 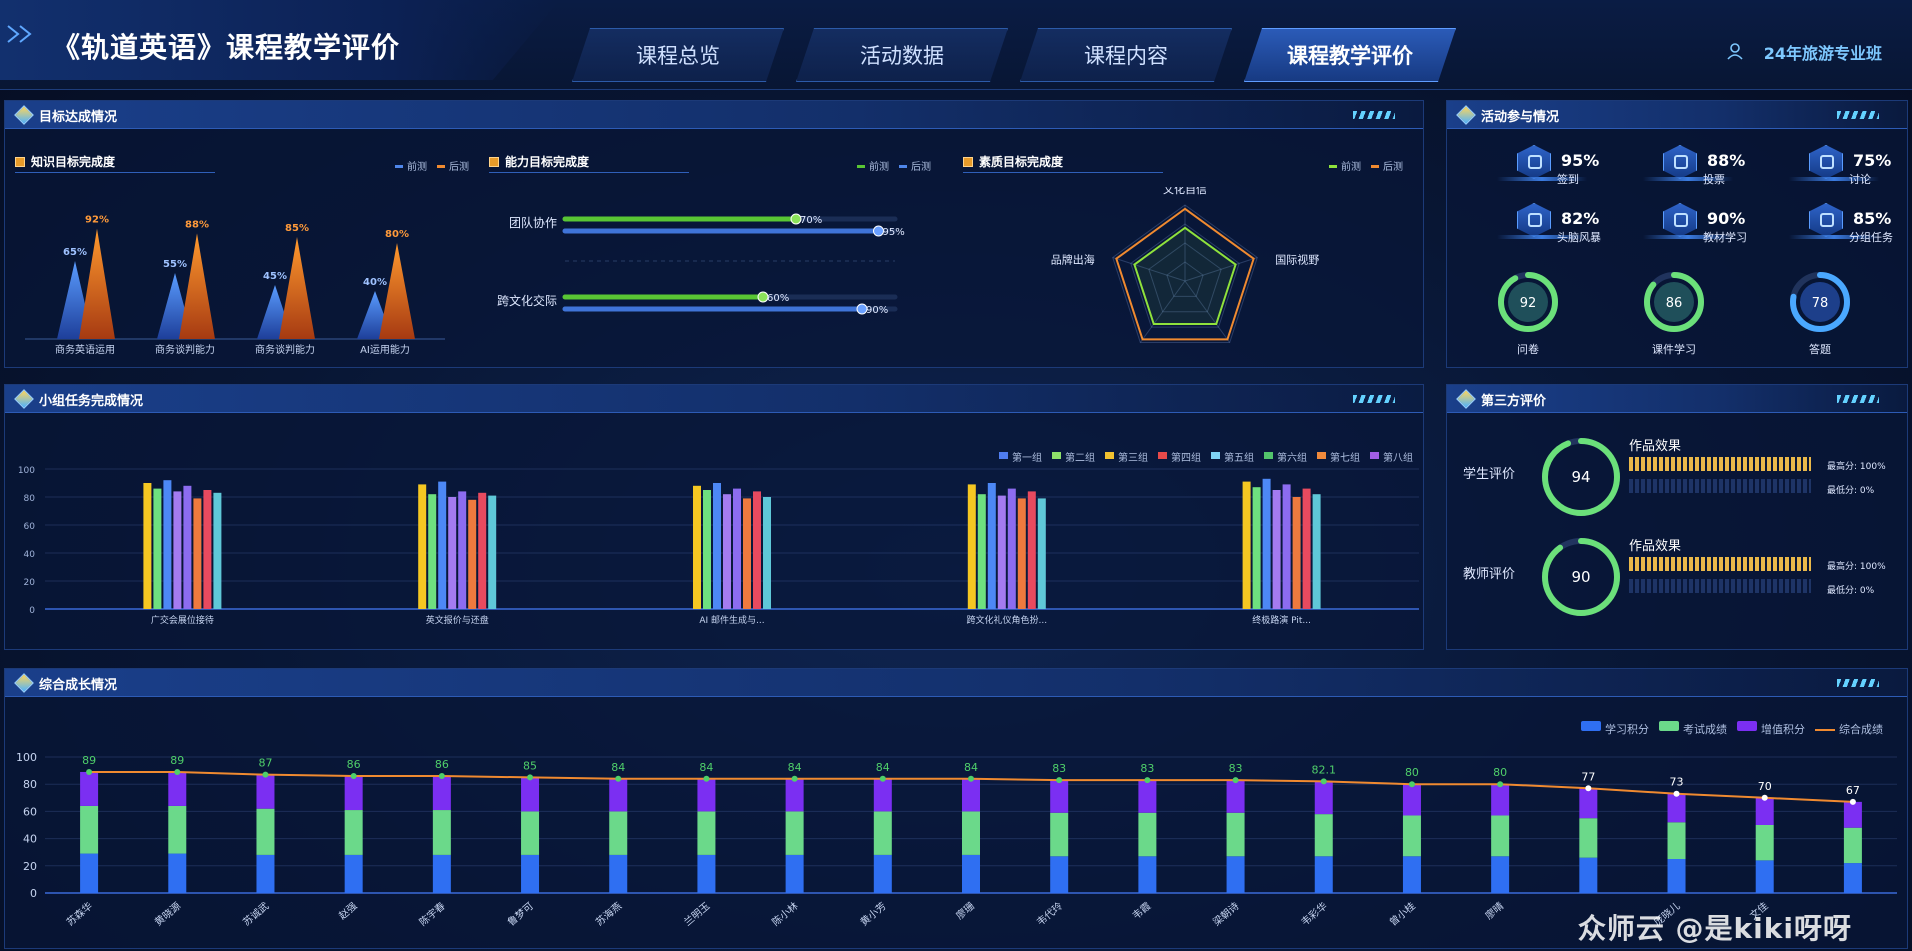 I want to click on min-score-label: 最低分: 0%, so click(x=1851, y=591).